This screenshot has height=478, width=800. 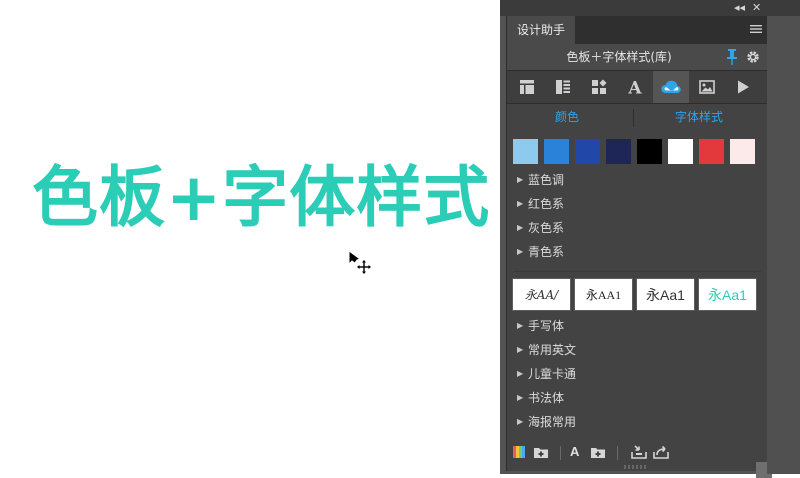 I want to click on tab-components, so click(x=599, y=87).